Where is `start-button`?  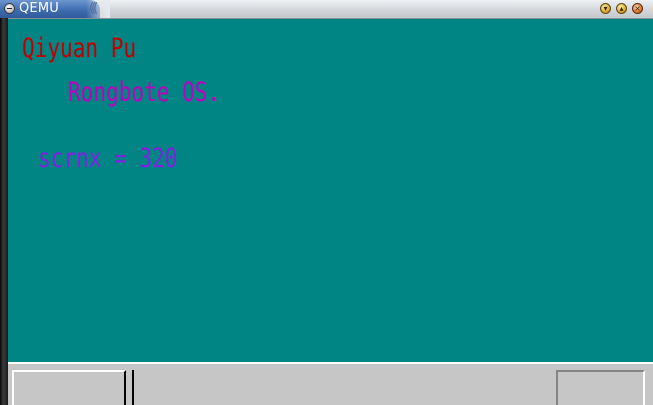
start-button is located at coordinates (69, 387).